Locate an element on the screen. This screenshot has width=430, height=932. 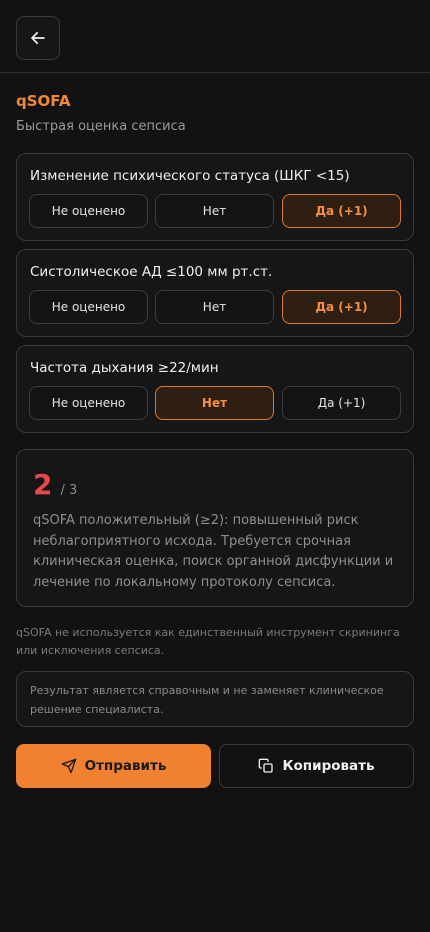
send-button: Отправить is located at coordinates (113, 766).